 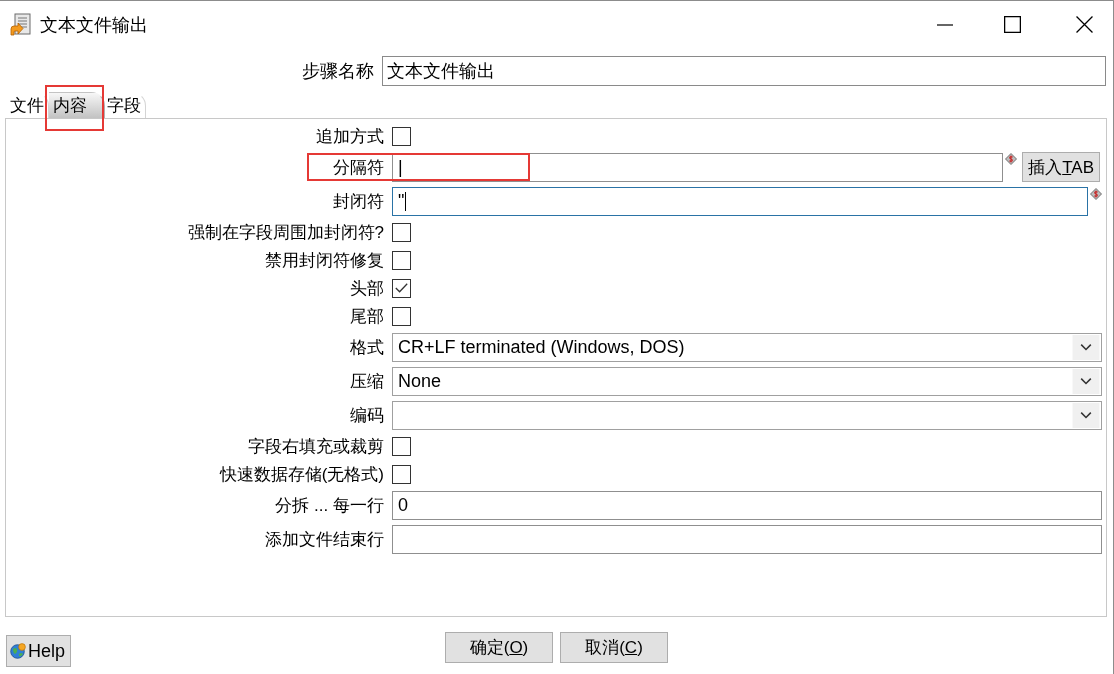 I want to click on field-label: 字段右填充或裁剪, so click(x=315, y=446).